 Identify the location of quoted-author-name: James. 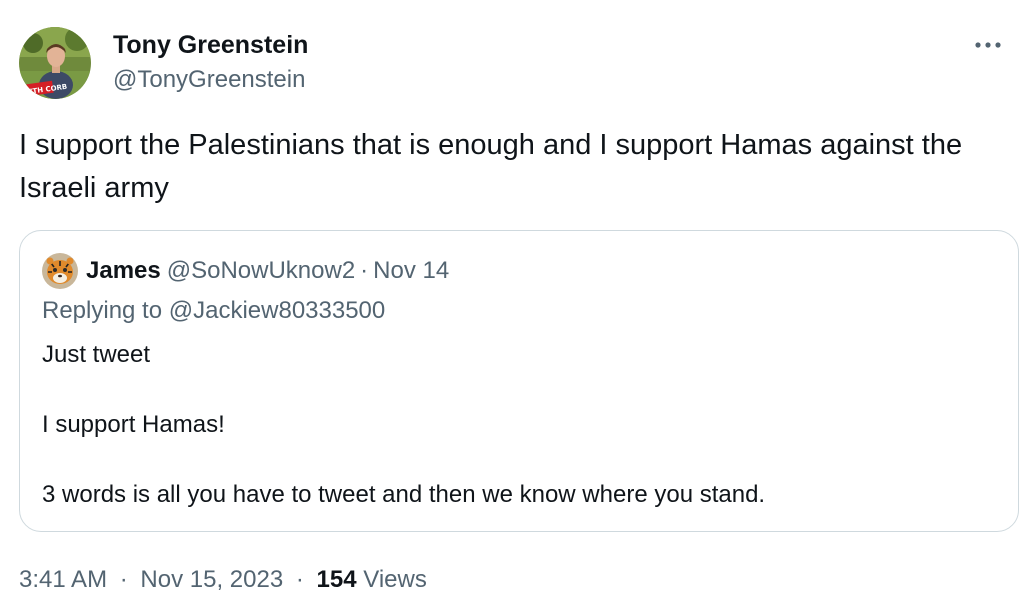
(123, 271).